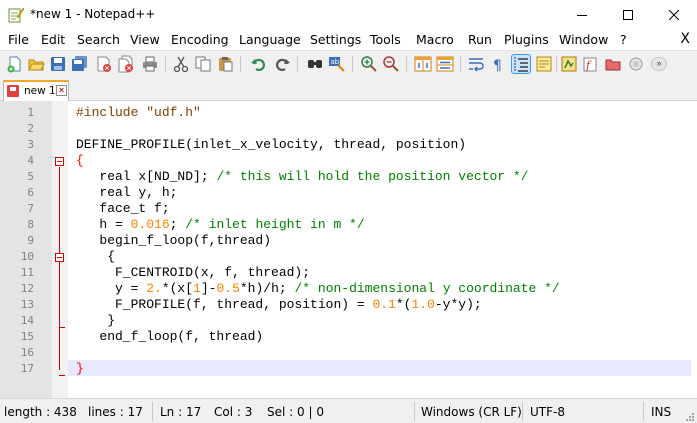  I want to click on code-line: 6 real y, h;, so click(348, 192).